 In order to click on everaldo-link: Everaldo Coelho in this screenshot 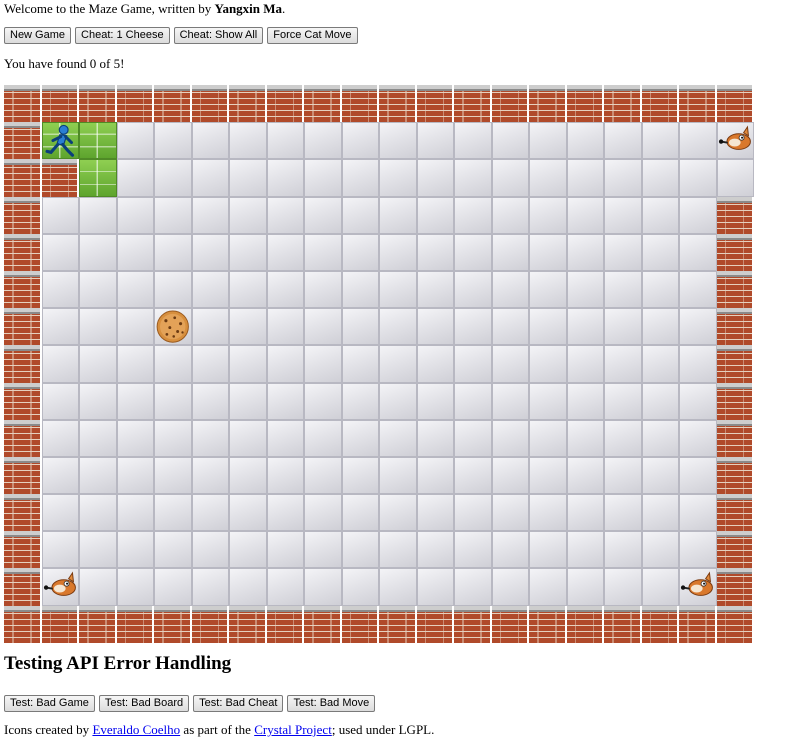, I will do `click(136, 729)`.